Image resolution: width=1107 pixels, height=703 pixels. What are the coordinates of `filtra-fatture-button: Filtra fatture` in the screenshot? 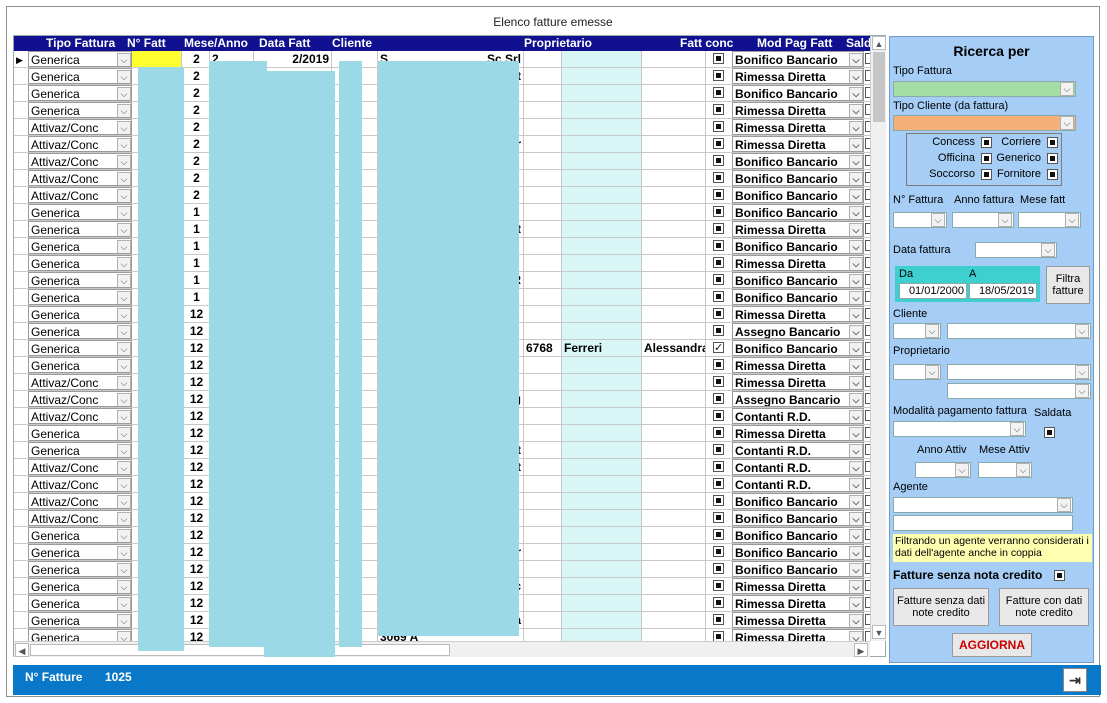 It's located at (1068, 285).